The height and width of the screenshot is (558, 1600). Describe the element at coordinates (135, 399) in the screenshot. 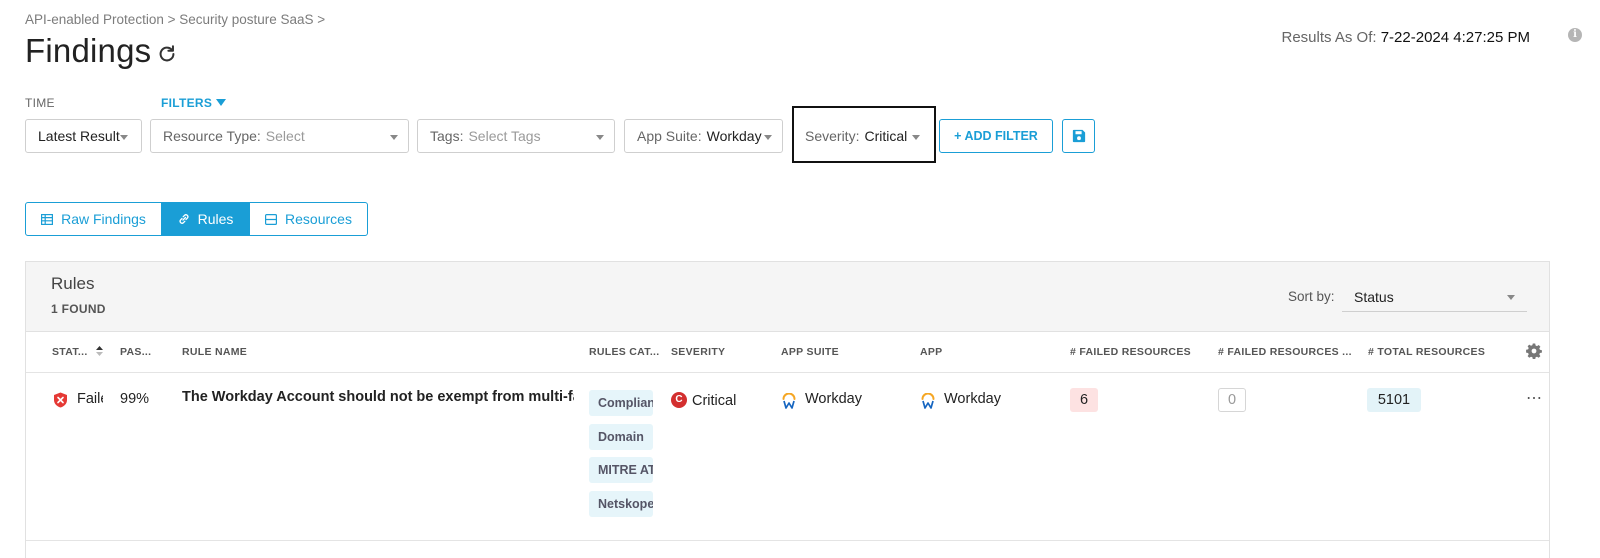

I see `pass-rate: 99%` at that location.